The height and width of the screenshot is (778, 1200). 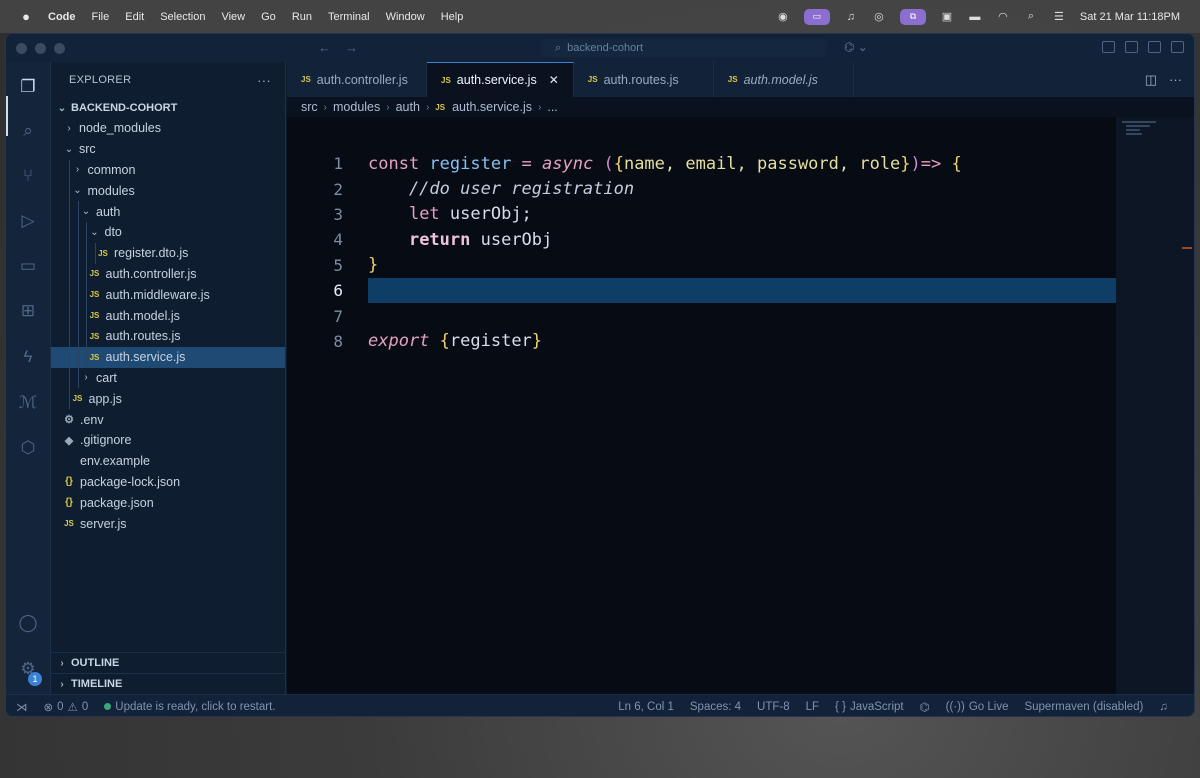 I want to click on copilot-status-icon: ⌬, so click(x=925, y=707).